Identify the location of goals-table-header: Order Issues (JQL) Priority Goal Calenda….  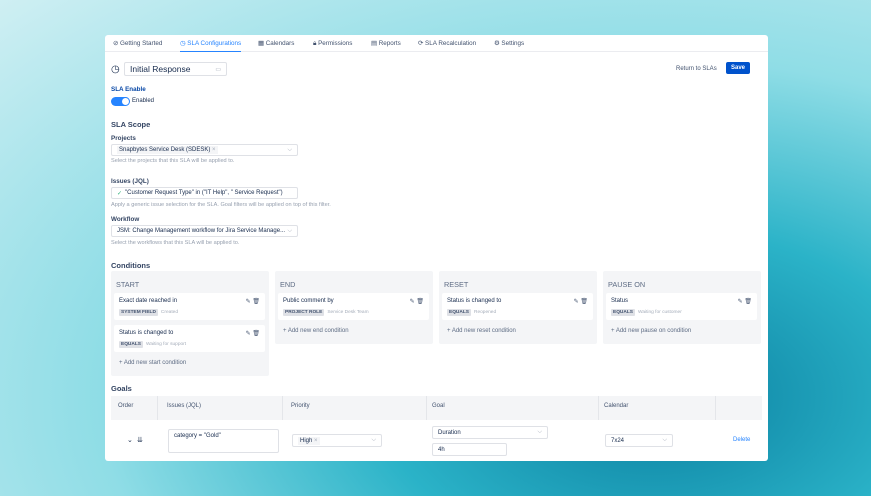
(436, 408).